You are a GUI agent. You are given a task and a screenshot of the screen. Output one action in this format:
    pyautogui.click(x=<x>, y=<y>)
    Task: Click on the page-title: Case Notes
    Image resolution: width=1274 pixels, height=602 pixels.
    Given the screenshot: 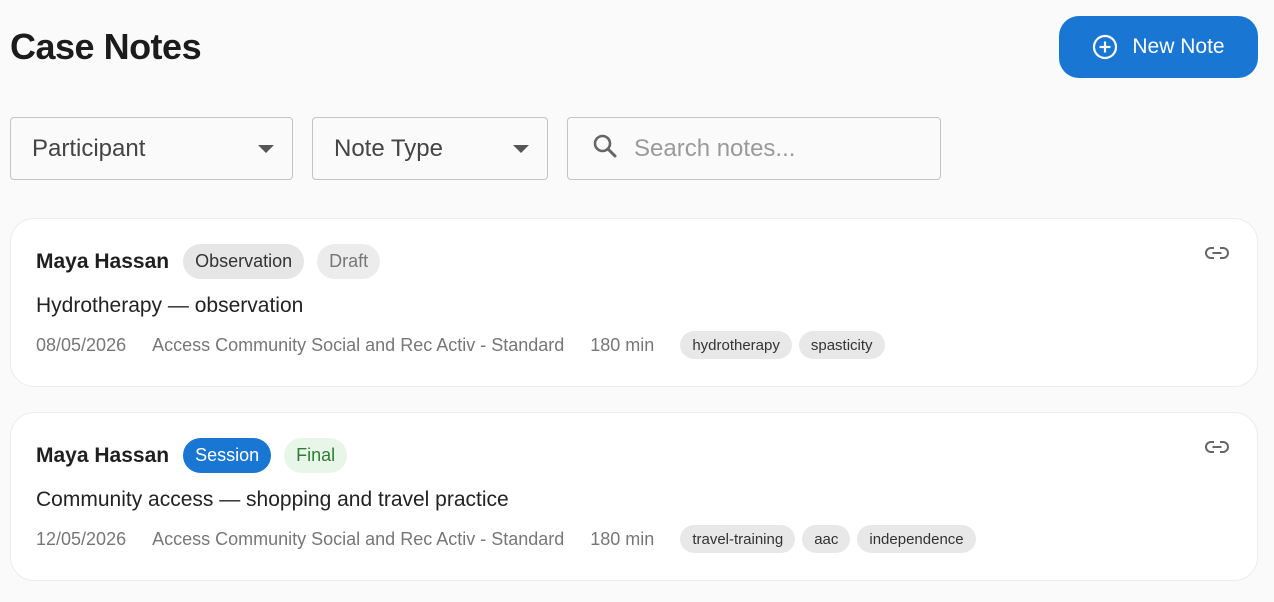 What is the action you would take?
    pyautogui.click(x=106, y=46)
    